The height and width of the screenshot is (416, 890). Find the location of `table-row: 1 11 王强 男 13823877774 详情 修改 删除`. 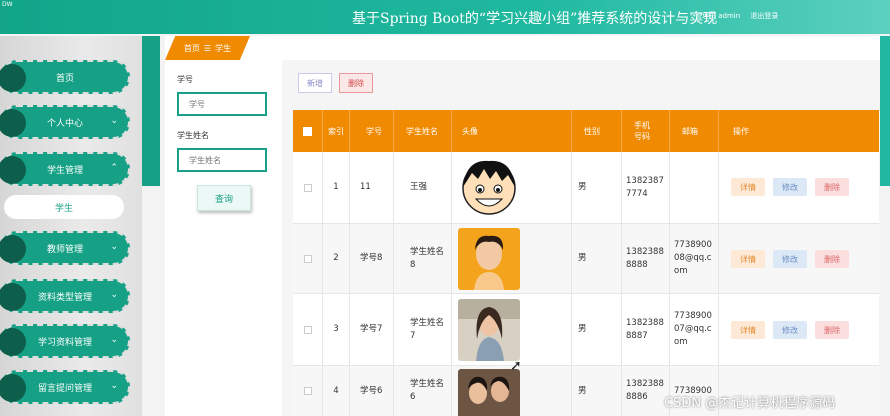

table-row: 1 11 王强 男 13823877774 详情 修改 删除 is located at coordinates (586, 188).